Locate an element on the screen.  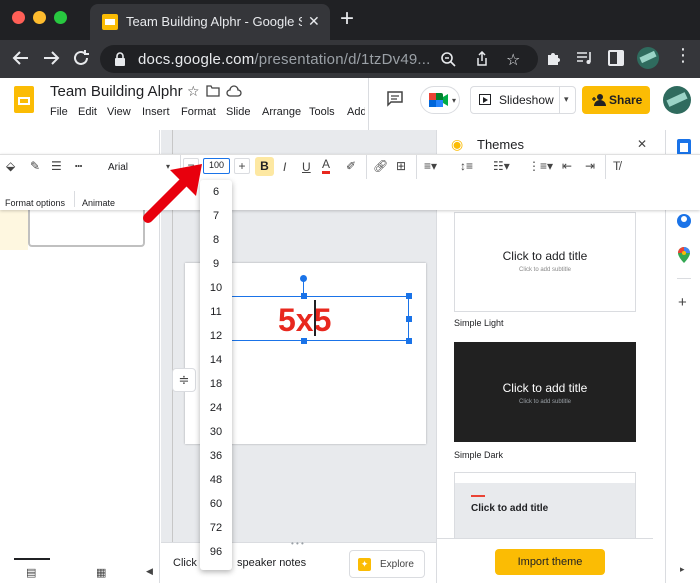
font-size-option: 12 is located at coordinates (216, 336).